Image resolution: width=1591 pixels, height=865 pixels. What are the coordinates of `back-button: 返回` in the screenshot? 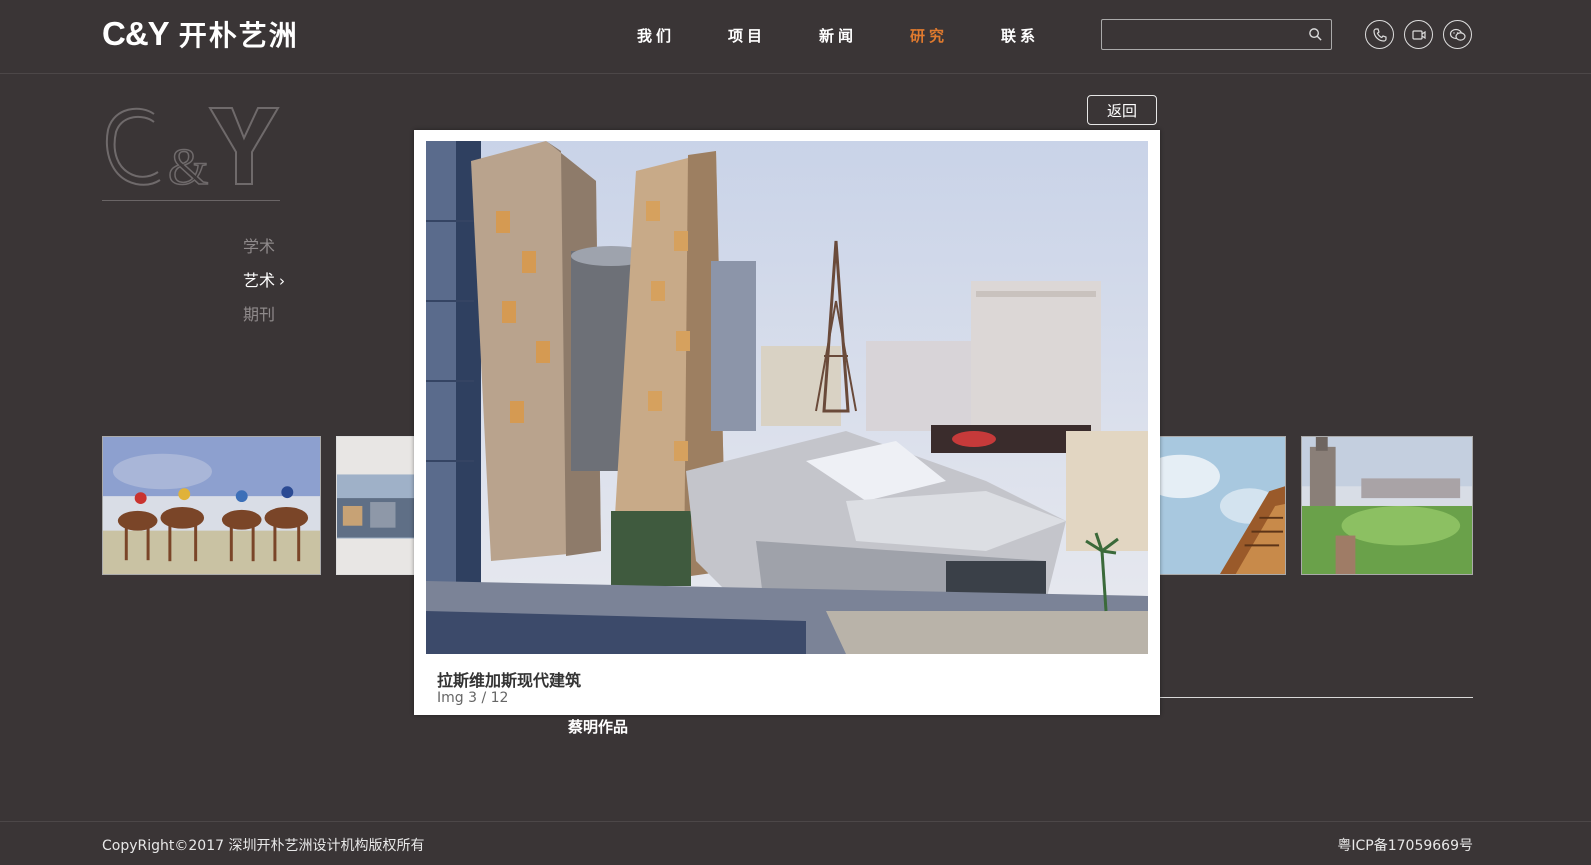 It's located at (1122, 110).